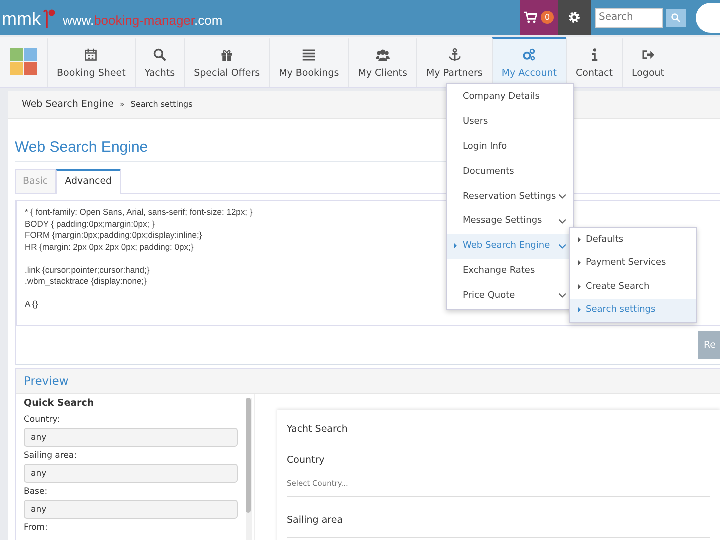 Image resolution: width=720 pixels, height=540 pixels. Describe the element at coordinates (90, 224) in the screenshot. I see `code-line: BODY { padding:0px;margin:0px; }` at that location.